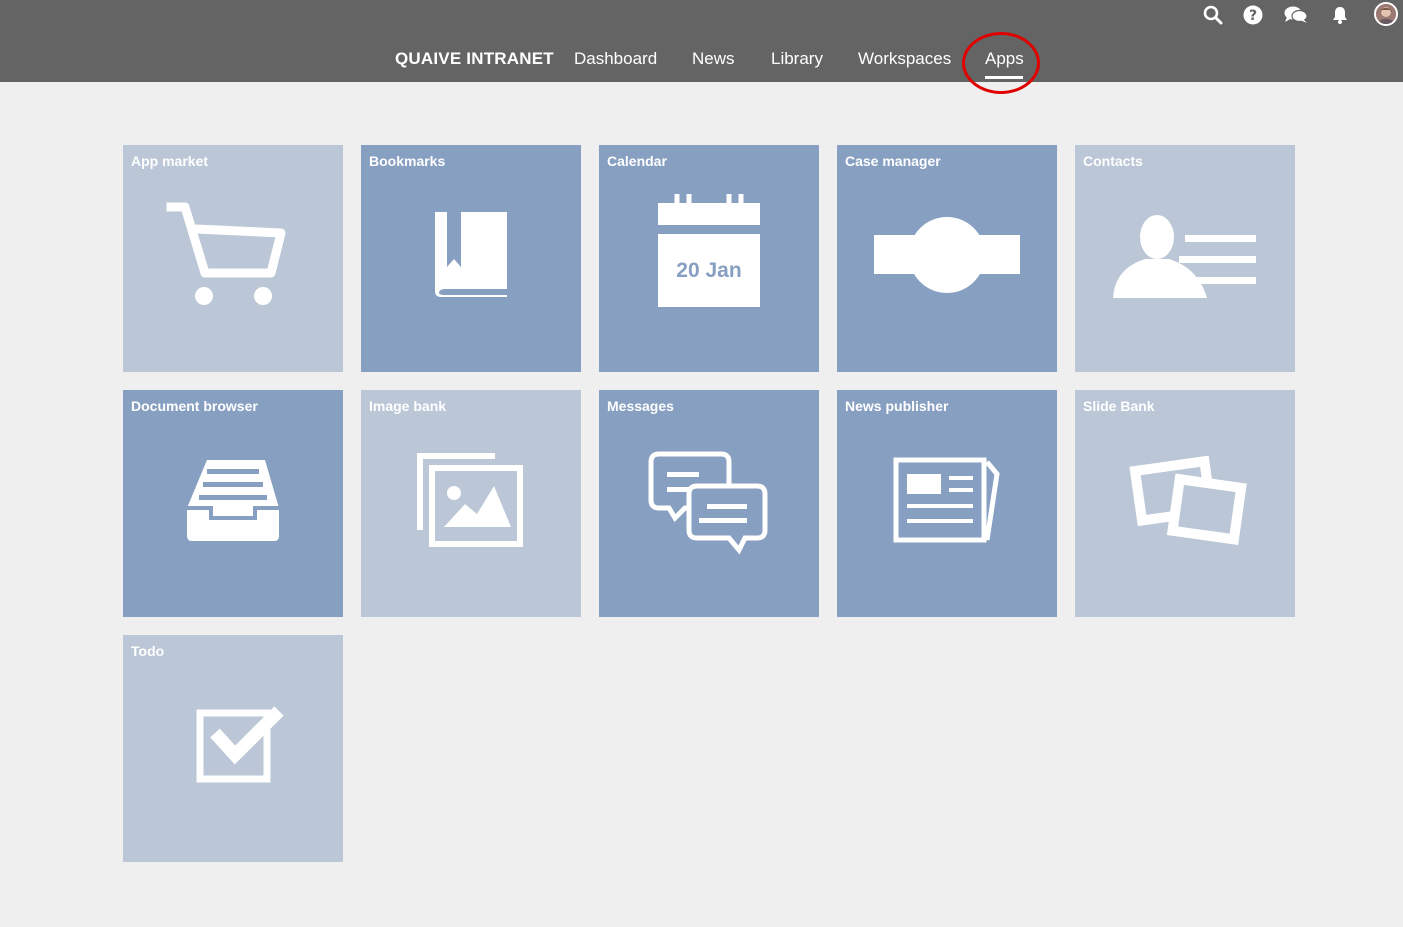 Image resolution: width=1403 pixels, height=927 pixels. Describe the element at coordinates (1296, 15) in the screenshot. I see `chat-icon` at that location.